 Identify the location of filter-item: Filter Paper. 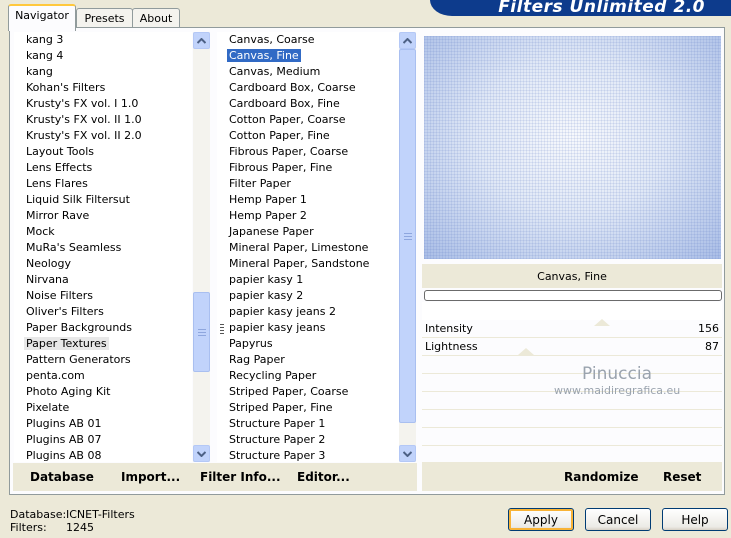
(293, 184).